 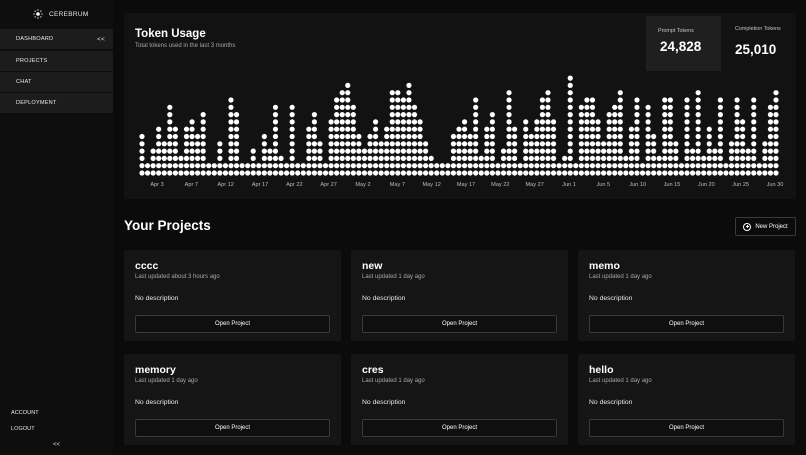 What do you see at coordinates (23, 429) in the screenshot?
I see `logout-link: LOGOUT` at bounding box center [23, 429].